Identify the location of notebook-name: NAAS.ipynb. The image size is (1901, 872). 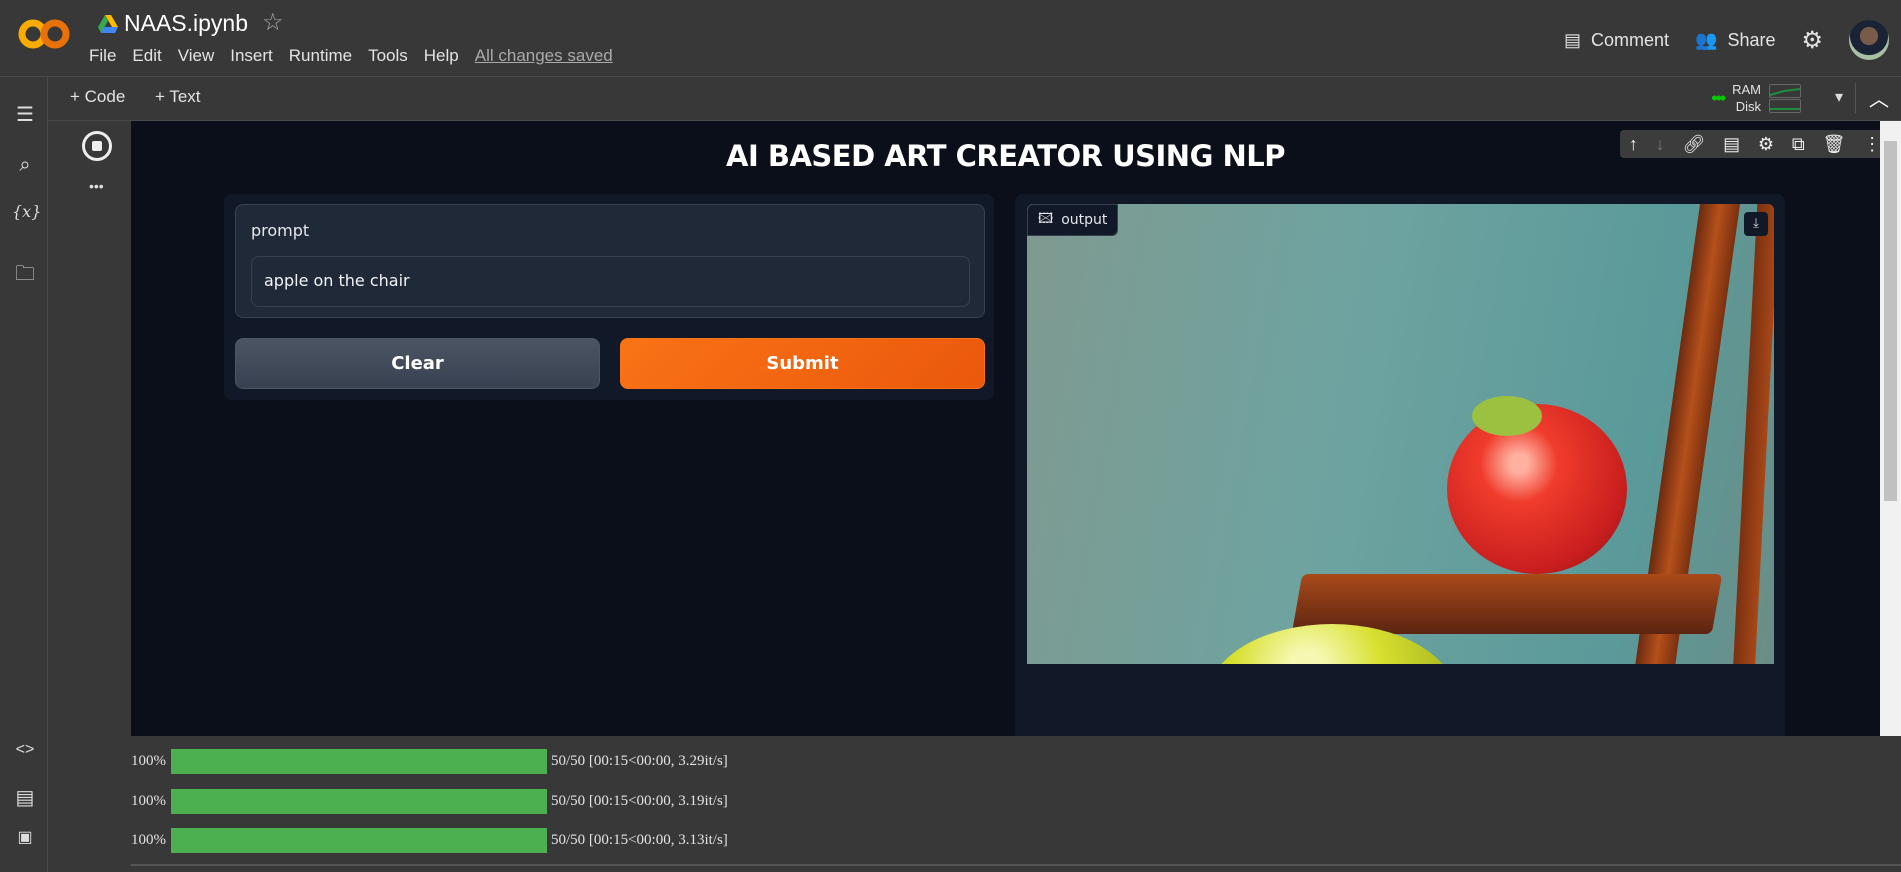
(186, 23).